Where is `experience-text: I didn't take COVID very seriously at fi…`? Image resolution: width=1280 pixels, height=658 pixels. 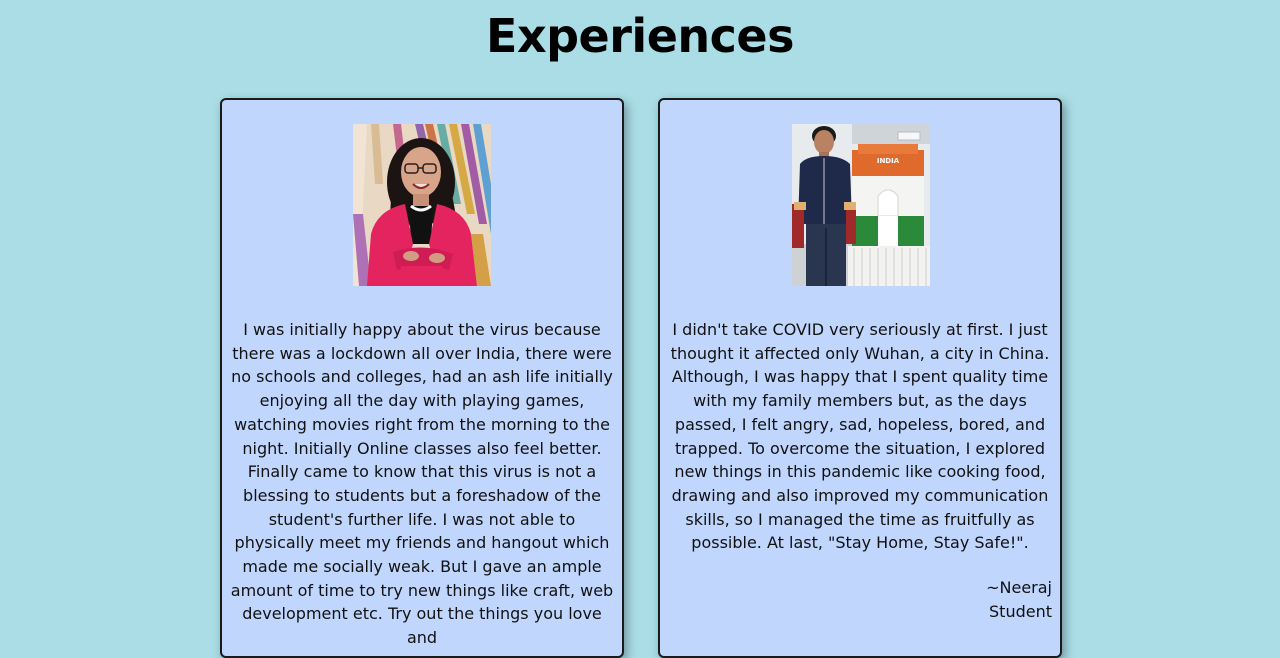
experience-text: I didn't take COVID very seriously at fi… is located at coordinates (860, 436).